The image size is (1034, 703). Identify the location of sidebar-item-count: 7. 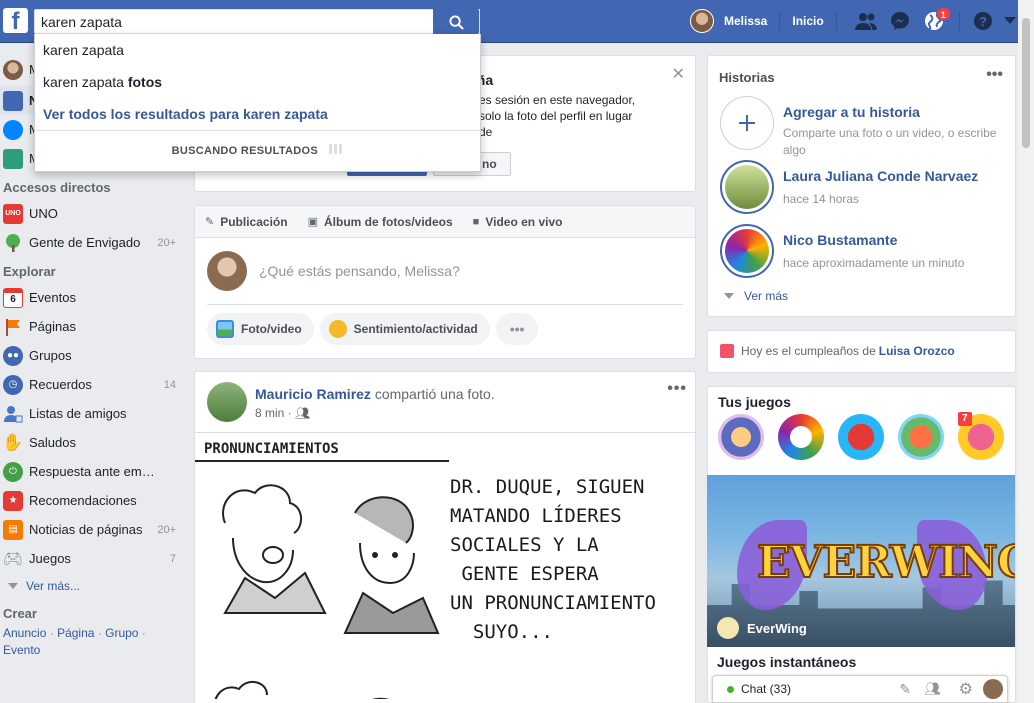
(172, 558).